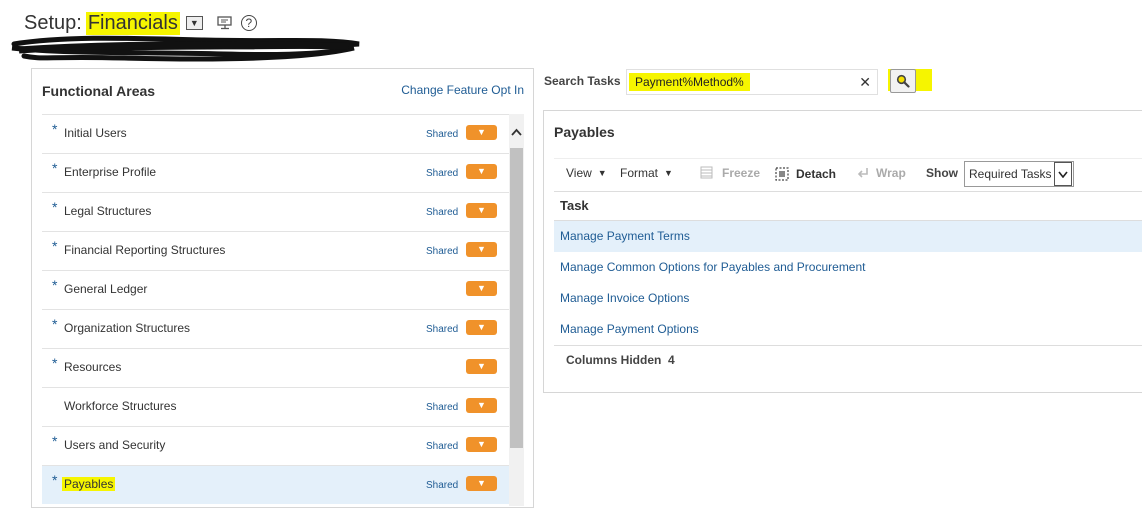 This screenshot has width=1142, height=508. Describe the element at coordinates (225, 23) in the screenshot. I see `monitor-icon` at that location.